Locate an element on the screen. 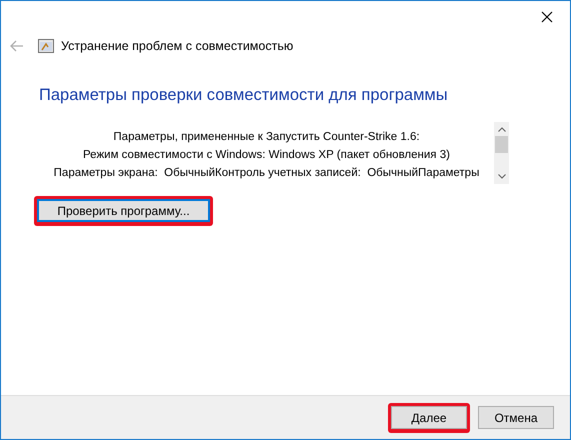 The height and width of the screenshot is (440, 571). scroll-down-icon is located at coordinates (502, 176).